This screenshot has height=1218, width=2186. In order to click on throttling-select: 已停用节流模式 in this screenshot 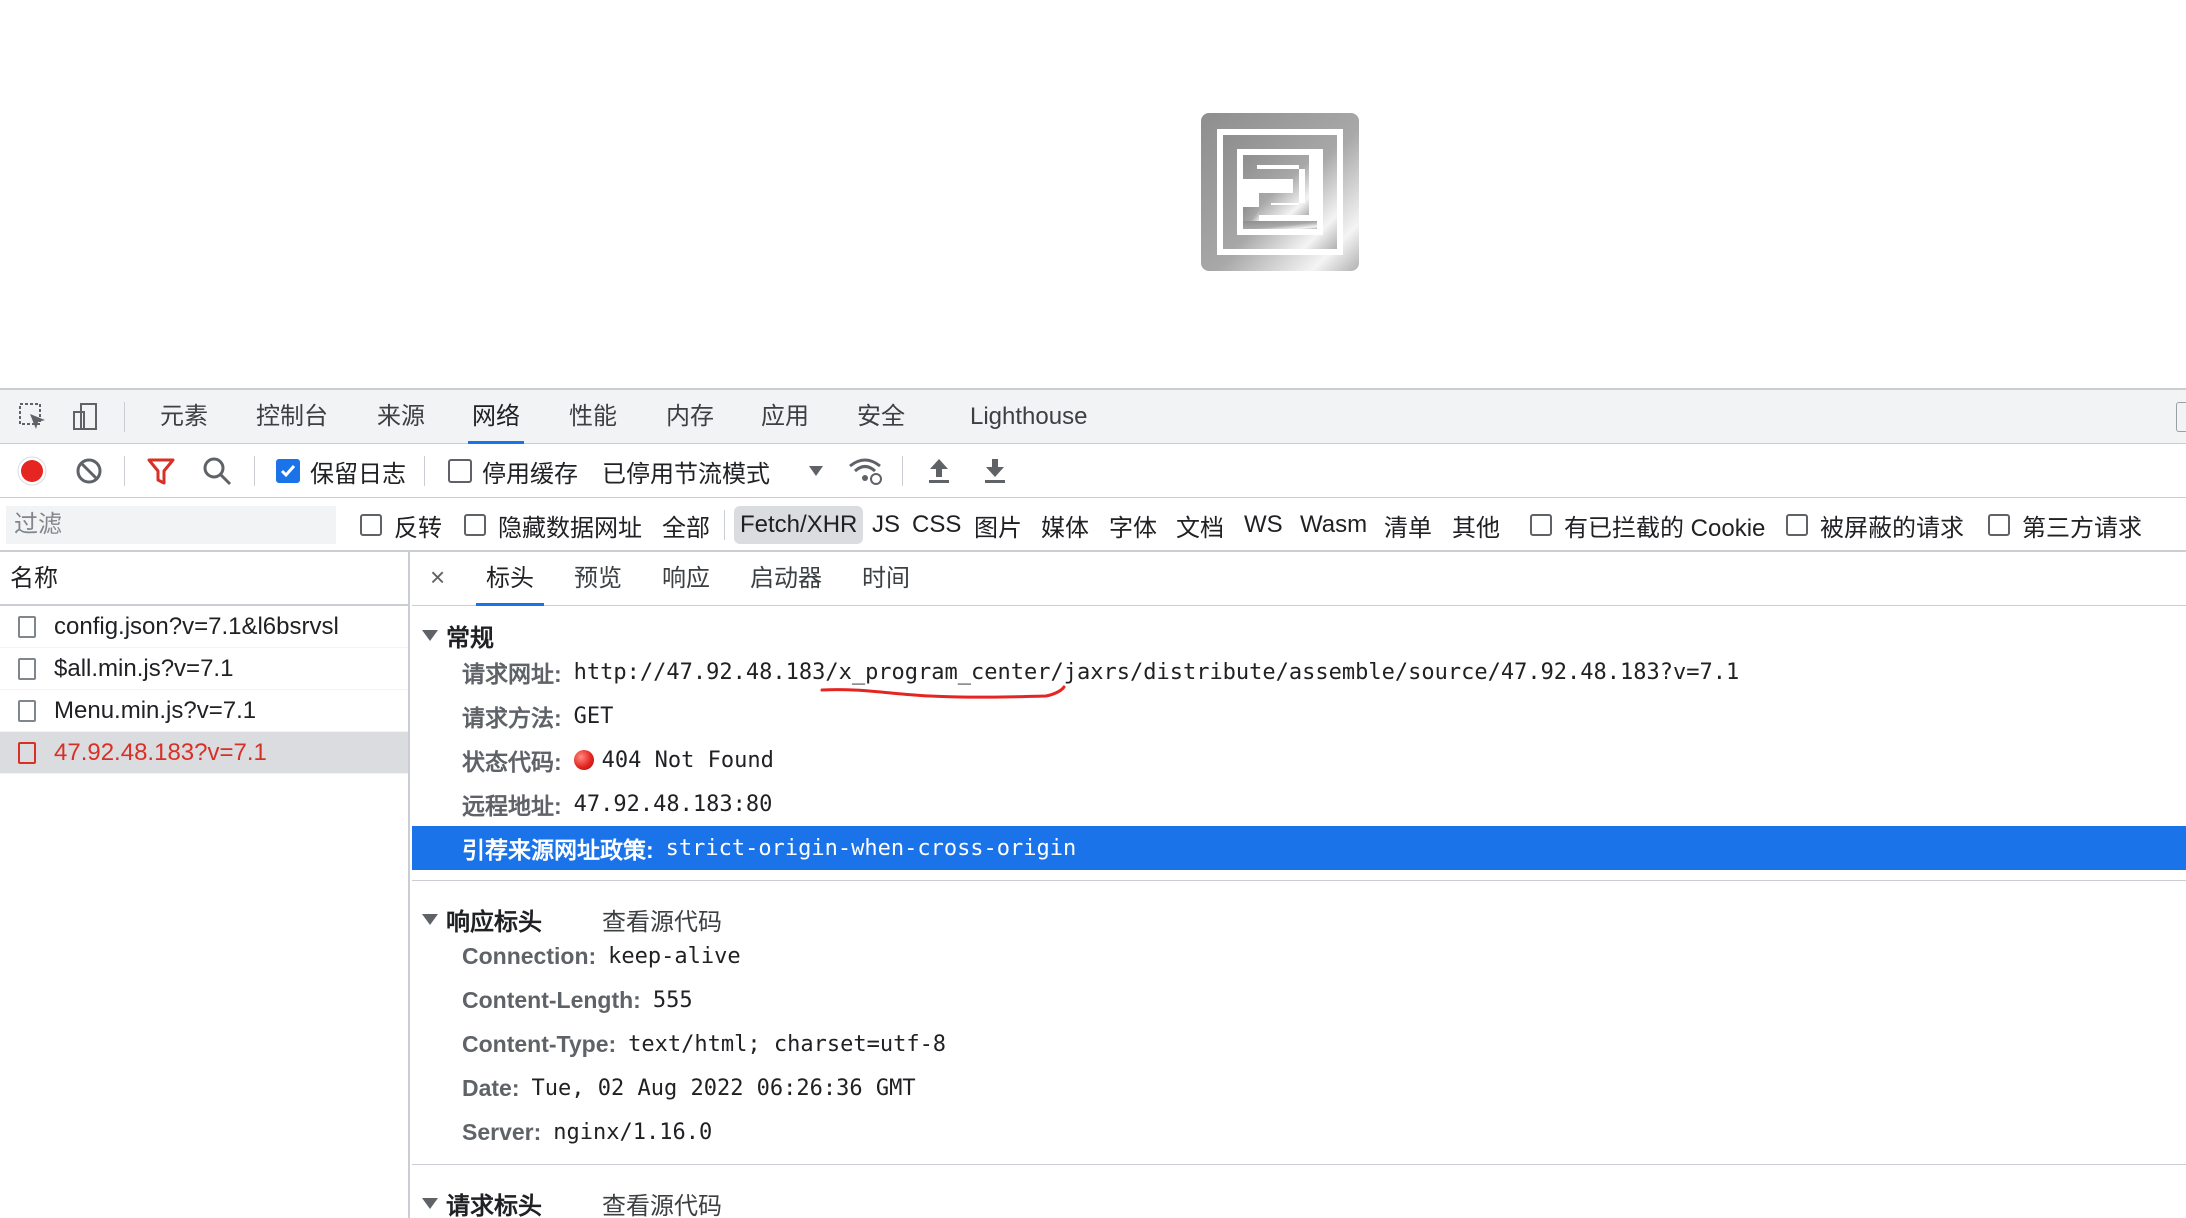, I will do `click(713, 471)`.